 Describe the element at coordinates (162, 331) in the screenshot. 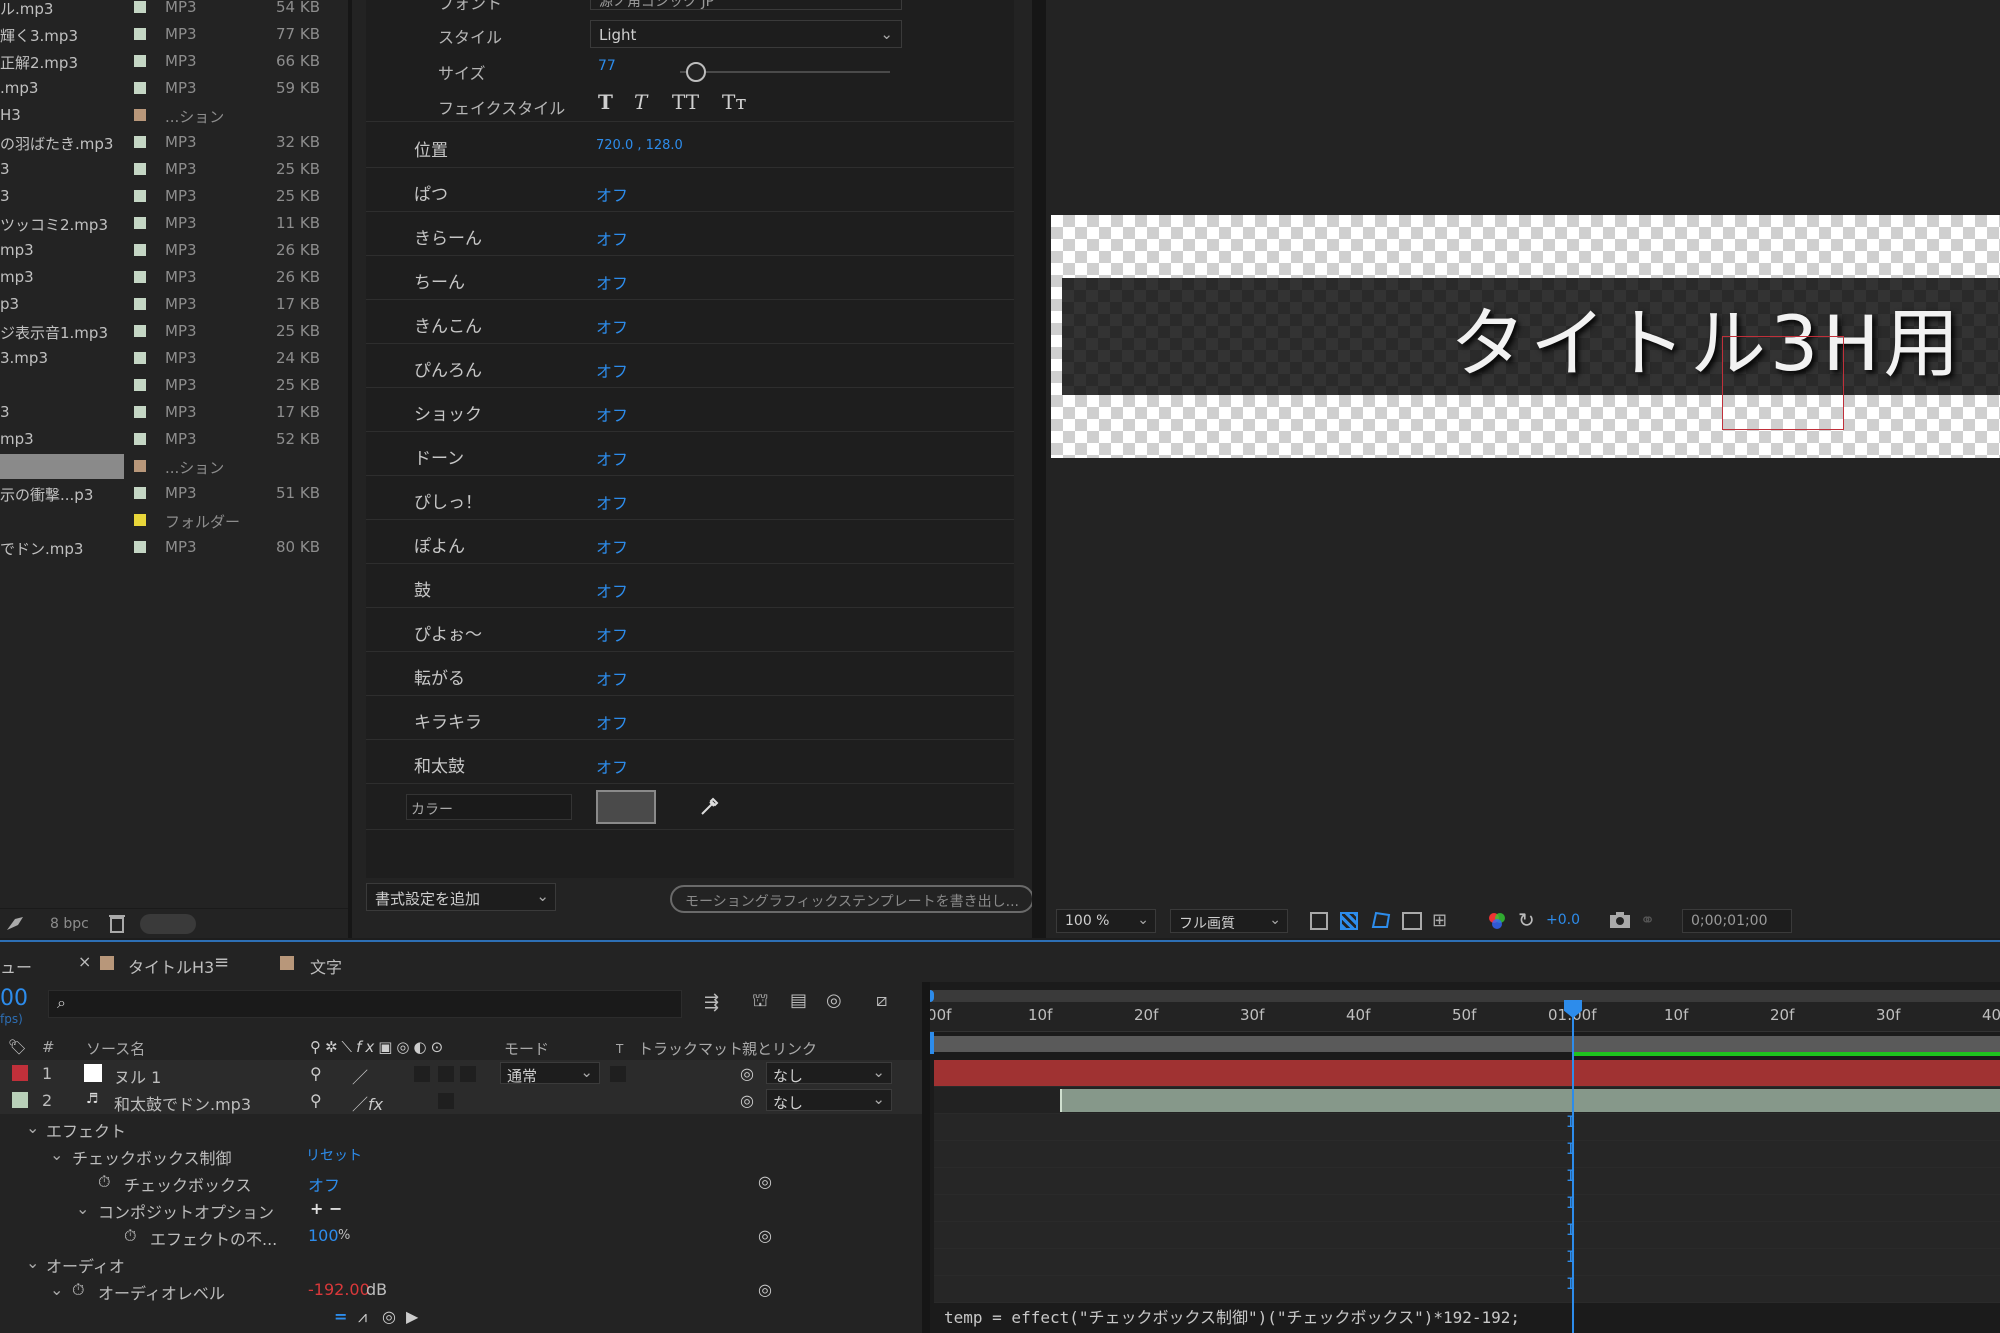

I see `project-item: ジ表示音1.mp3 MP3 25 KB` at that location.